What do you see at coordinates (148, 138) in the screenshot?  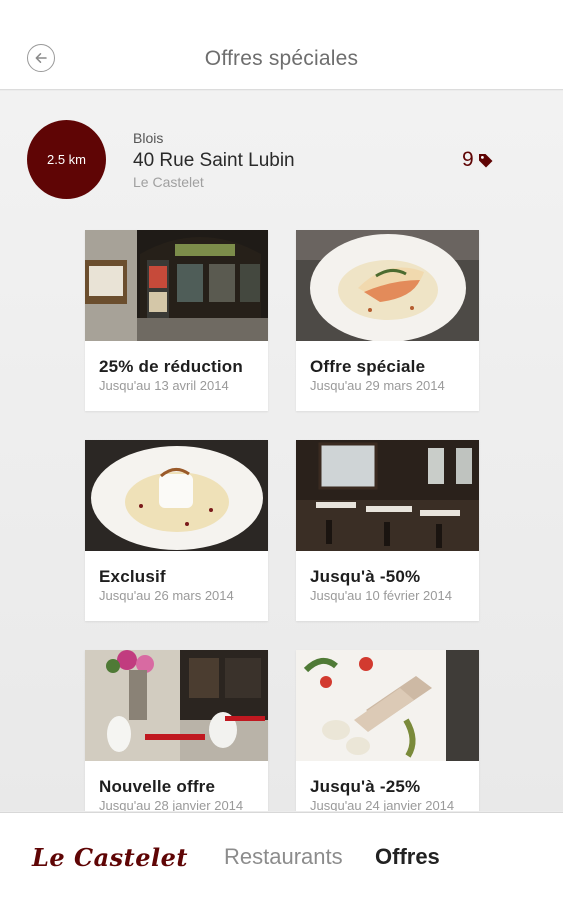 I see `location-city: Blois` at bounding box center [148, 138].